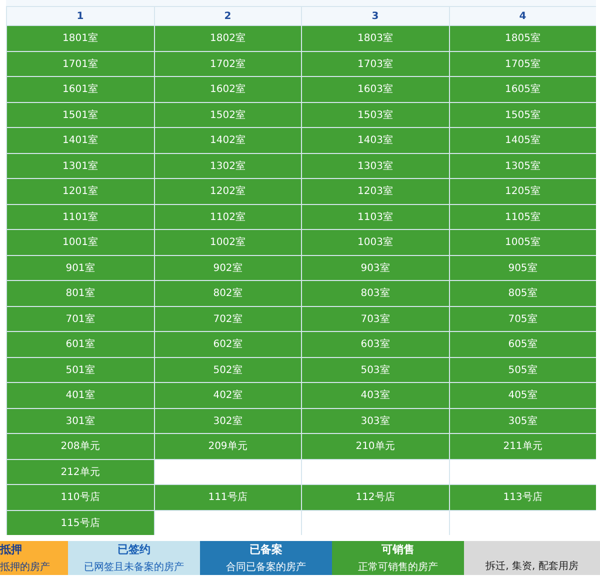  I want to click on unit-cell: 211单元, so click(523, 446).